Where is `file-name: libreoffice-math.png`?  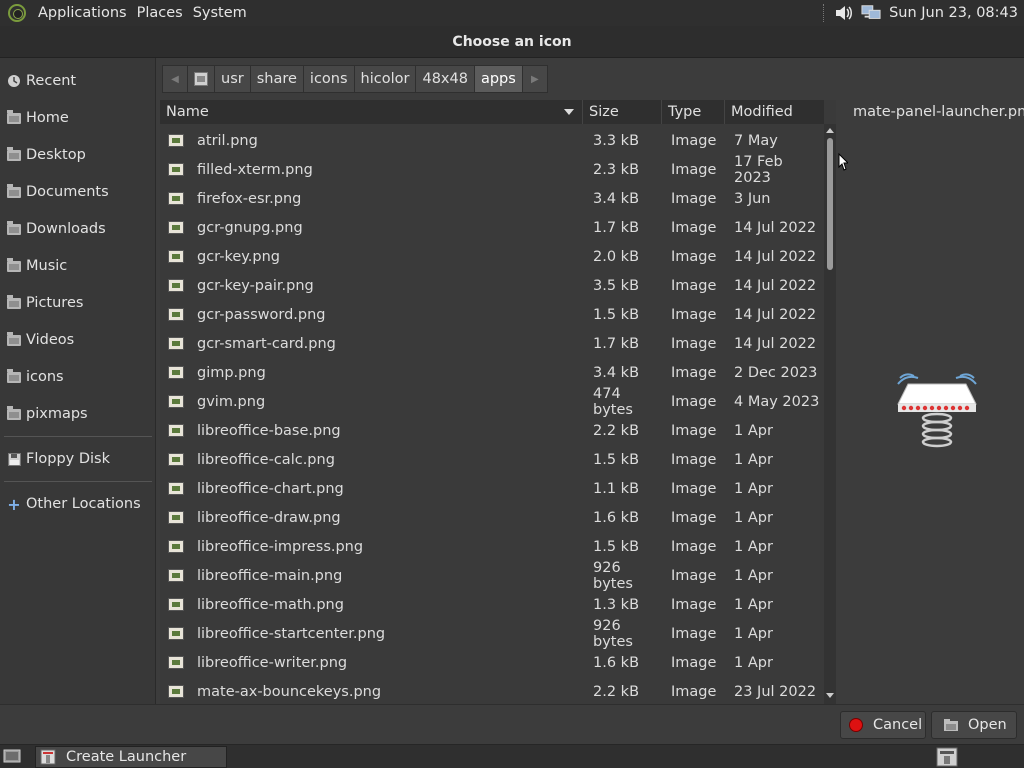 file-name: libreoffice-math.png is located at coordinates (270, 604).